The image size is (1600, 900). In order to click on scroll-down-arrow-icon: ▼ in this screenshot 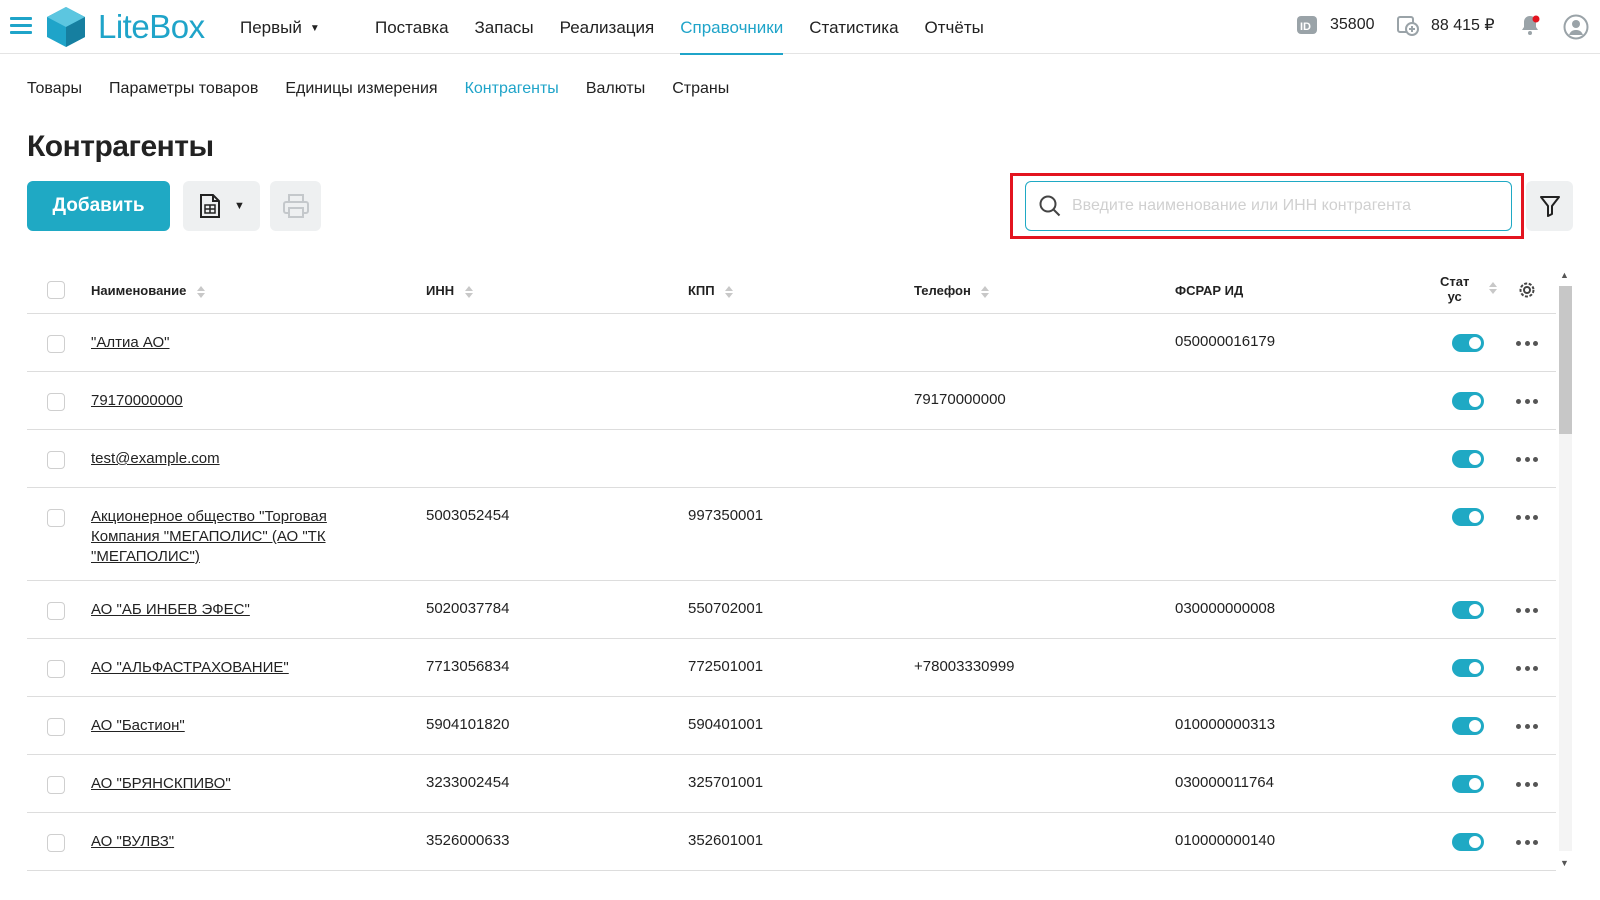, I will do `click(1564, 863)`.